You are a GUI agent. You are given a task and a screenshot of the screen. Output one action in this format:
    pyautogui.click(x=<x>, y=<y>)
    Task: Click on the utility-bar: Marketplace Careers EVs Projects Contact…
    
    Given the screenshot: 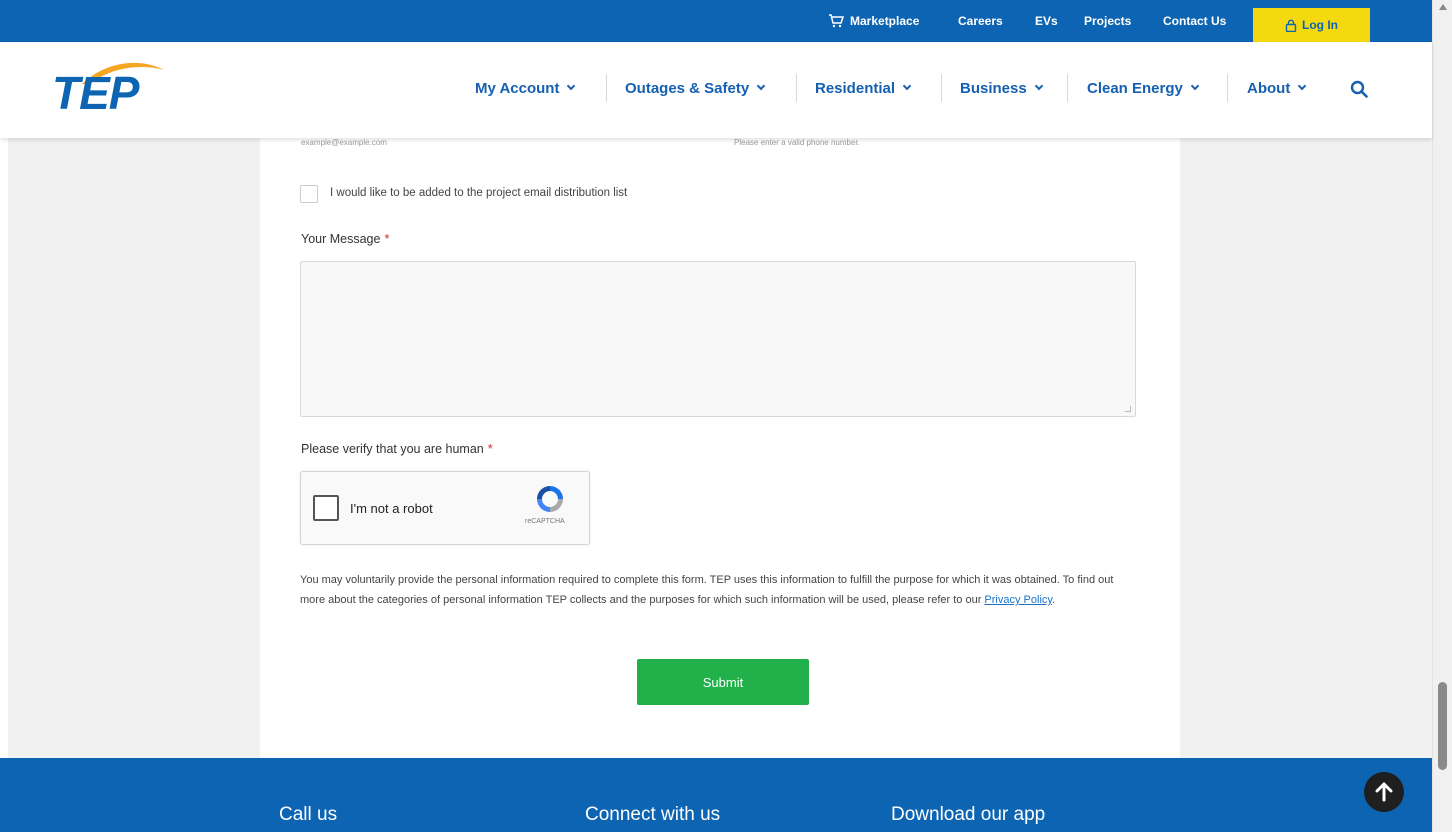 What is the action you would take?
    pyautogui.click(x=716, y=21)
    